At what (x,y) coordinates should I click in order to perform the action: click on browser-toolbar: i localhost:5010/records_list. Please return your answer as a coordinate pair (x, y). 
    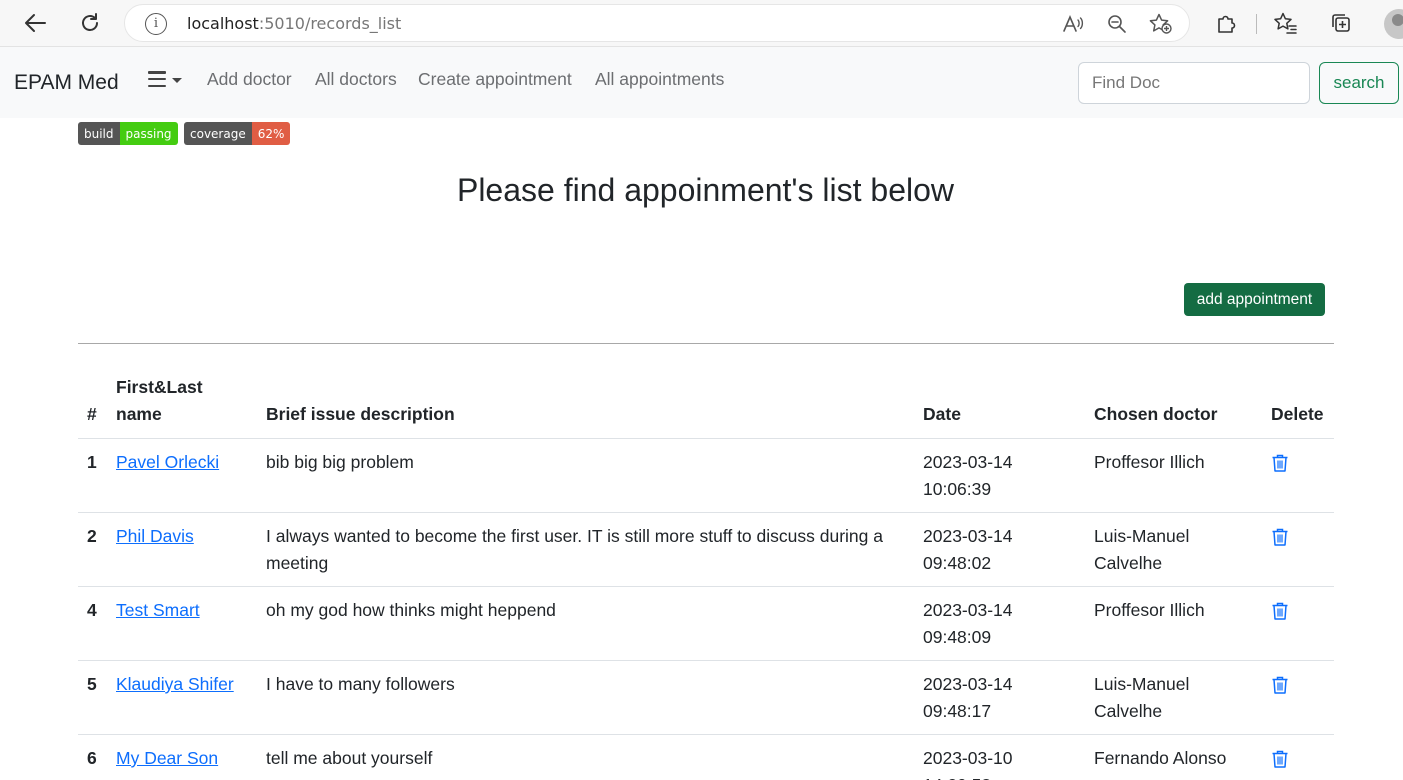
    Looking at the image, I should click on (701, 23).